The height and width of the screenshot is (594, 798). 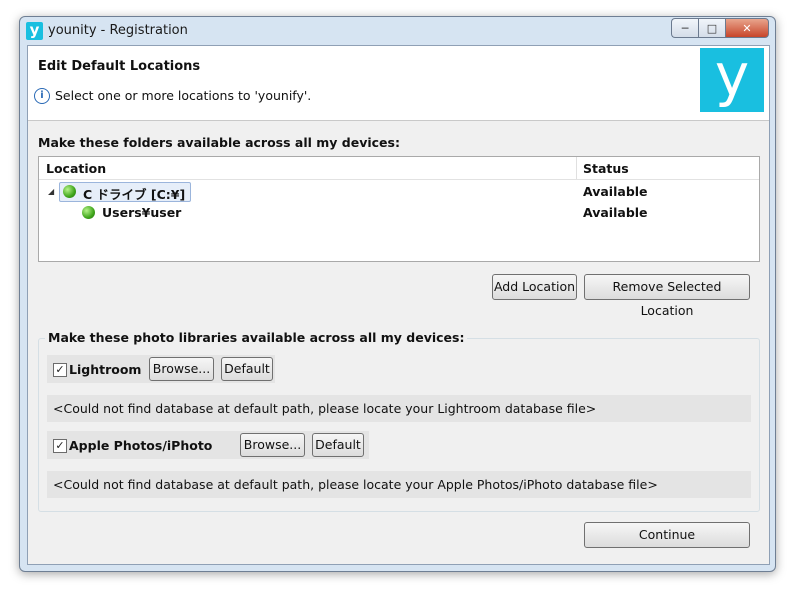 What do you see at coordinates (142, 212) in the screenshot?
I see `tree-node-label: Users¥user` at bounding box center [142, 212].